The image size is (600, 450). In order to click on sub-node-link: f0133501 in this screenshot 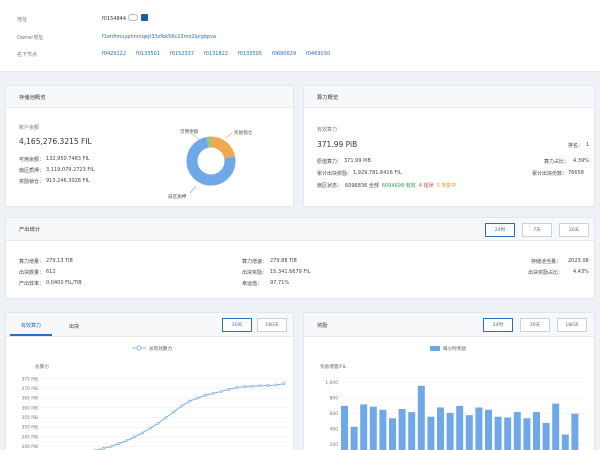, I will do `click(153, 54)`.